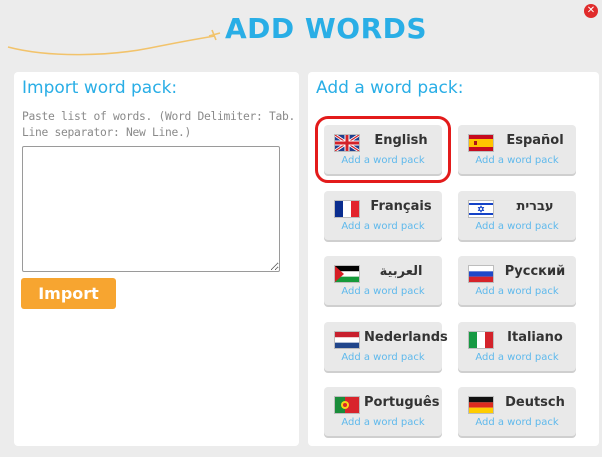 The image size is (602, 457). Describe the element at coordinates (68, 293) in the screenshot. I see `import-button: Import` at that location.